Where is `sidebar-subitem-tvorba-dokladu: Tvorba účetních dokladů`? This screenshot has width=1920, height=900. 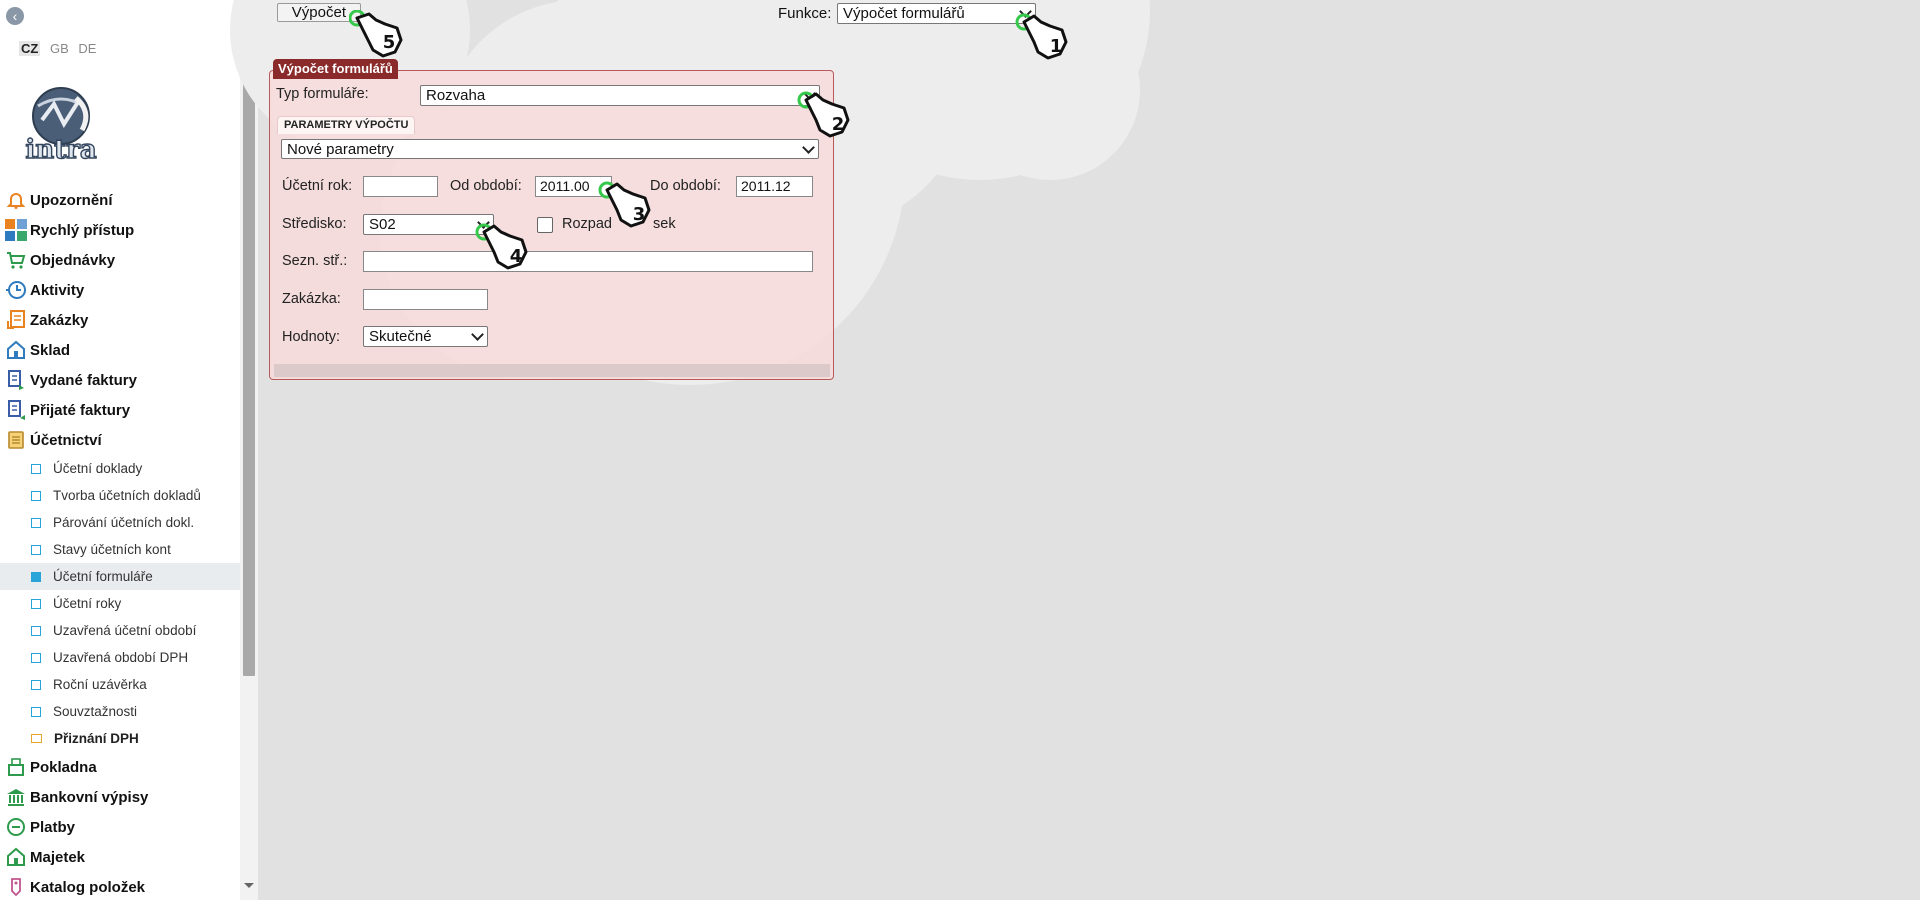
sidebar-subitem-tvorba-dokladu: Tvorba účetních dokladů is located at coordinates (120, 495).